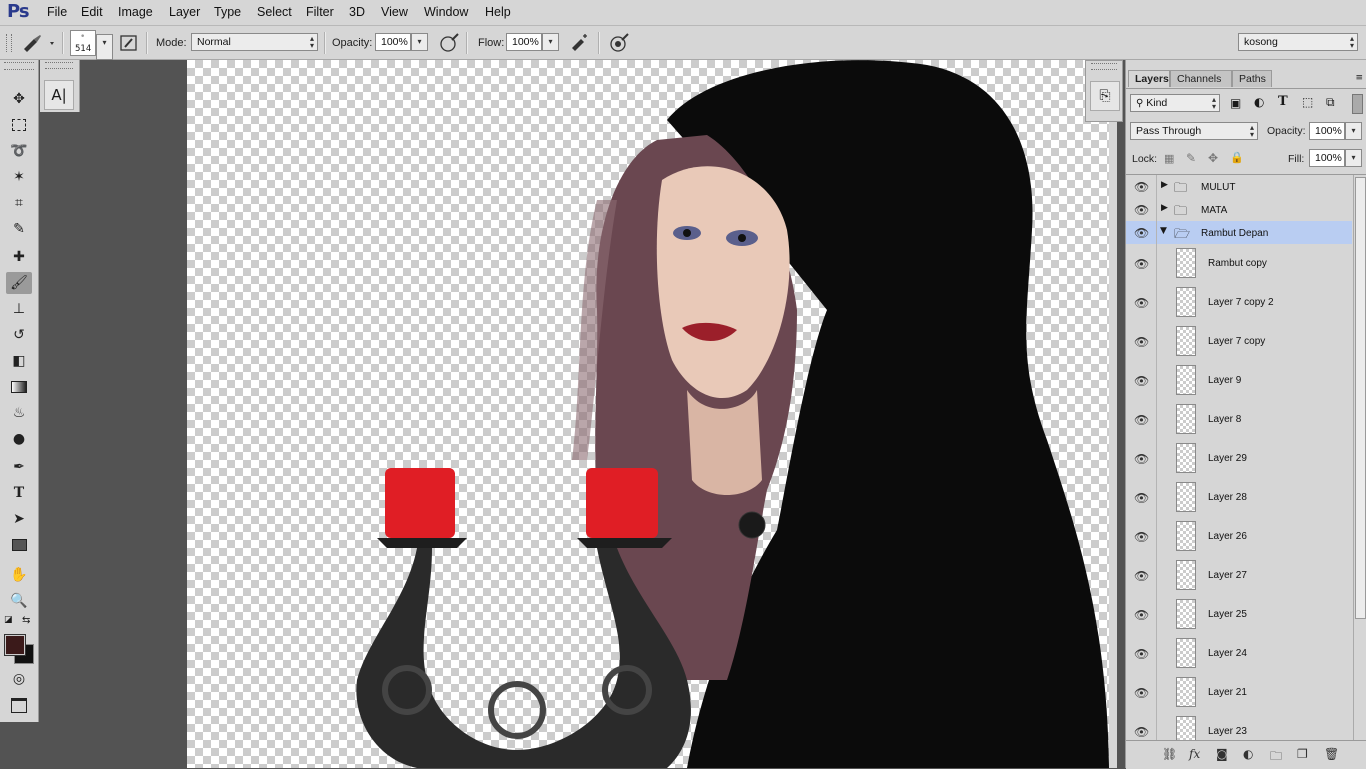  What do you see at coordinates (1327, 131) in the screenshot?
I see `layer-opacity-input: 100%` at bounding box center [1327, 131].